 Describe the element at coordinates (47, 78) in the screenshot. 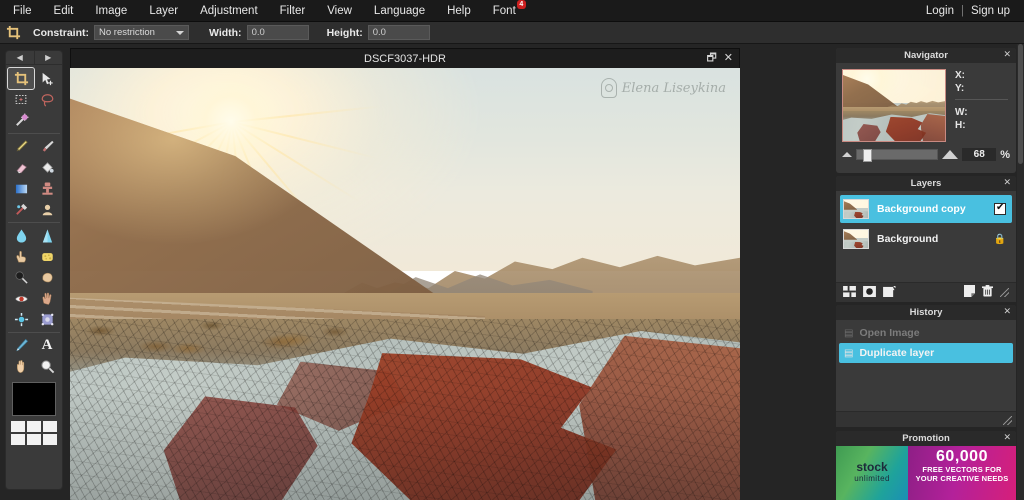

I see `tool-move` at that location.